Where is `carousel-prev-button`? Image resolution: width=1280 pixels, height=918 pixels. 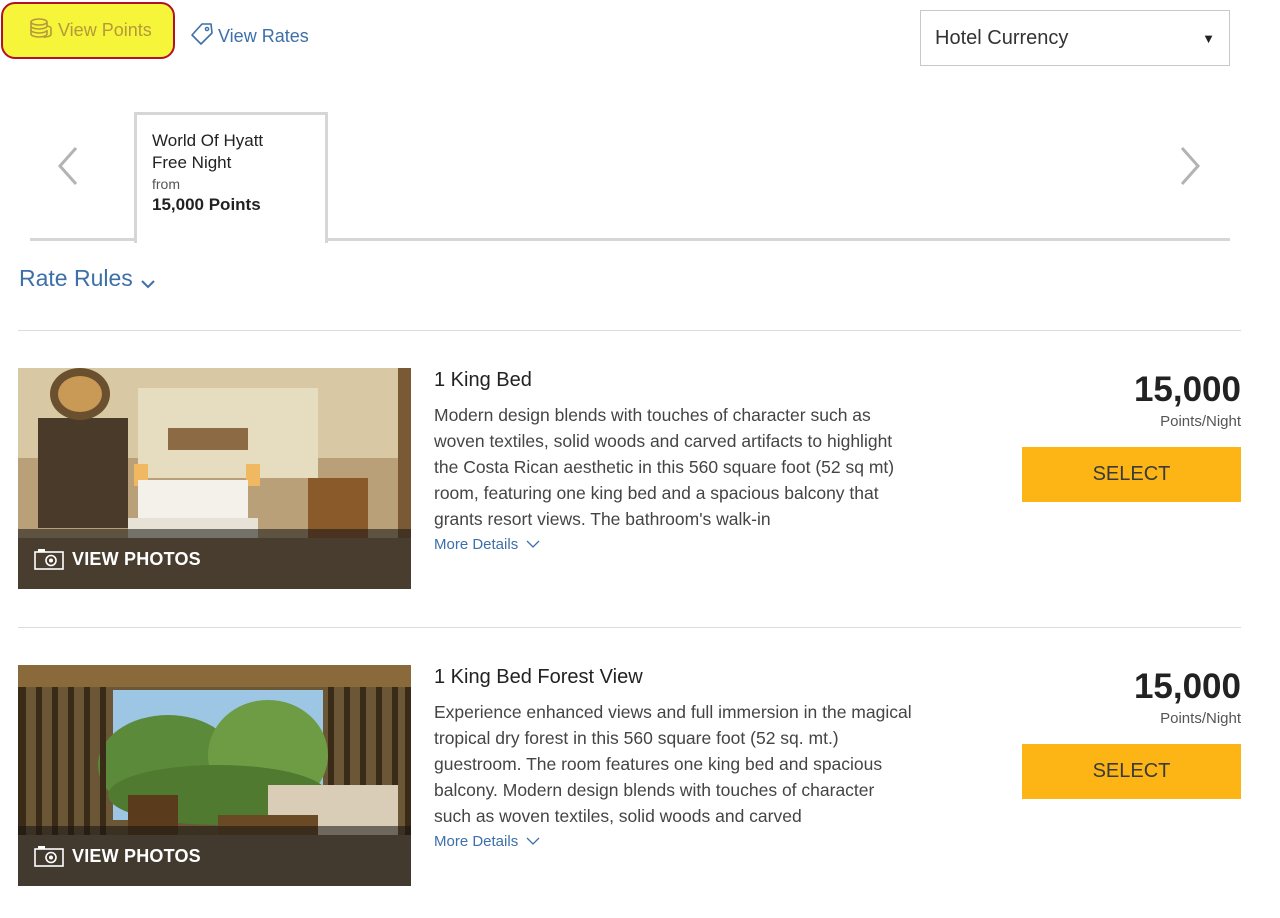 carousel-prev-button is located at coordinates (69, 166).